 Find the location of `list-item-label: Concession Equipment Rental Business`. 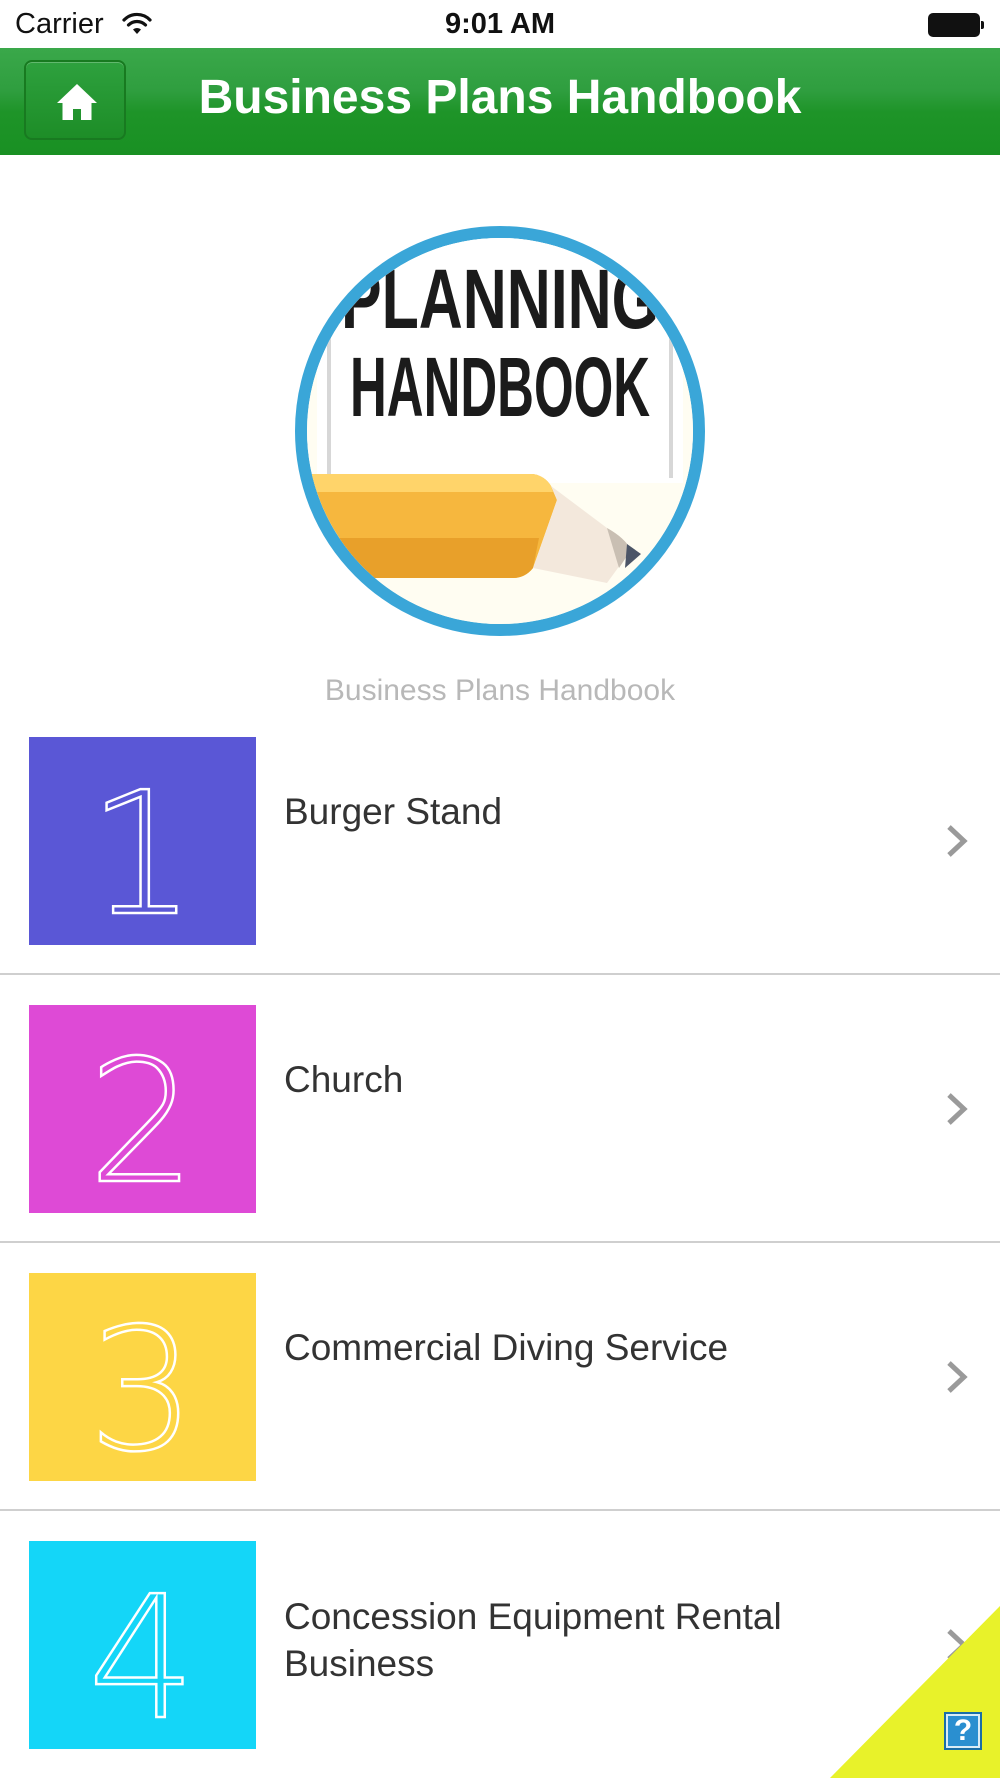

list-item-label: Concession Equipment Rental Business is located at coordinates (533, 1640).